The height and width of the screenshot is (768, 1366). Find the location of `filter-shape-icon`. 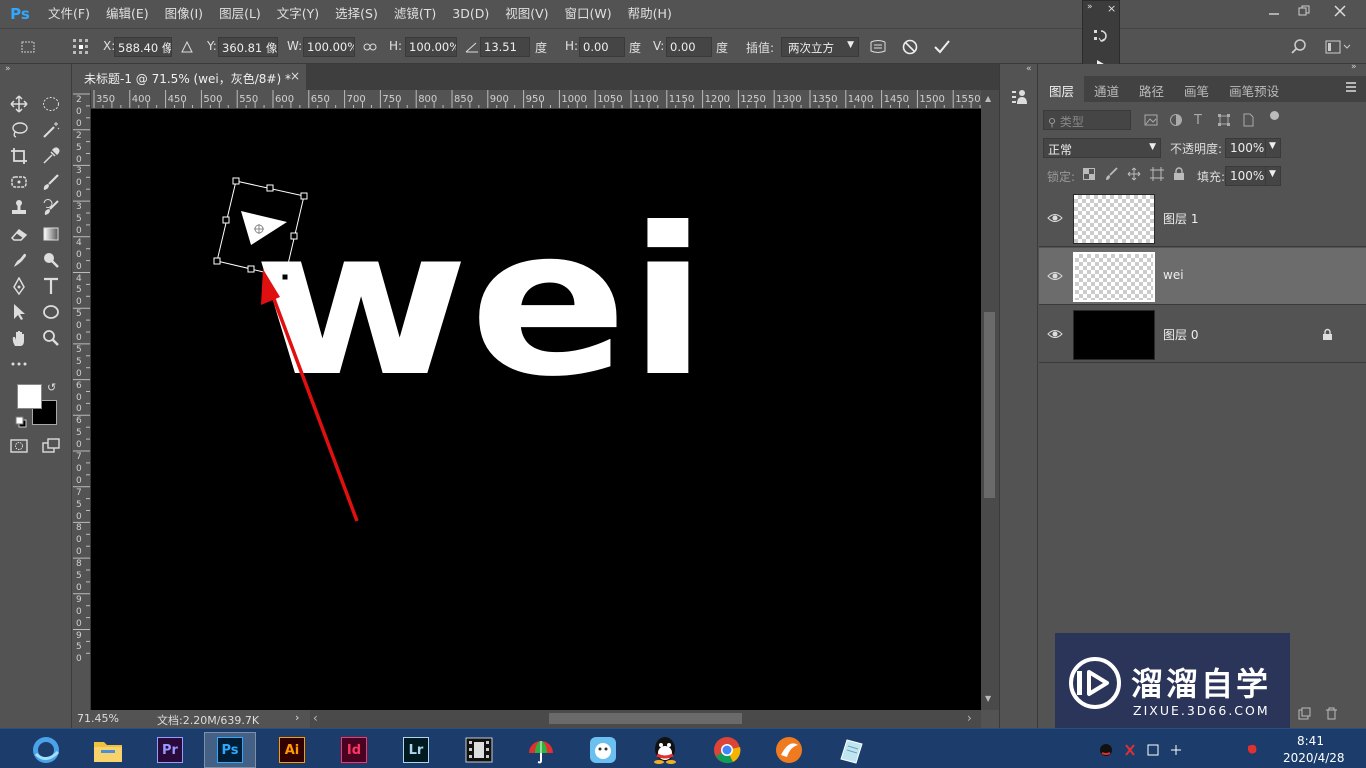

filter-shape-icon is located at coordinates (1224, 120).